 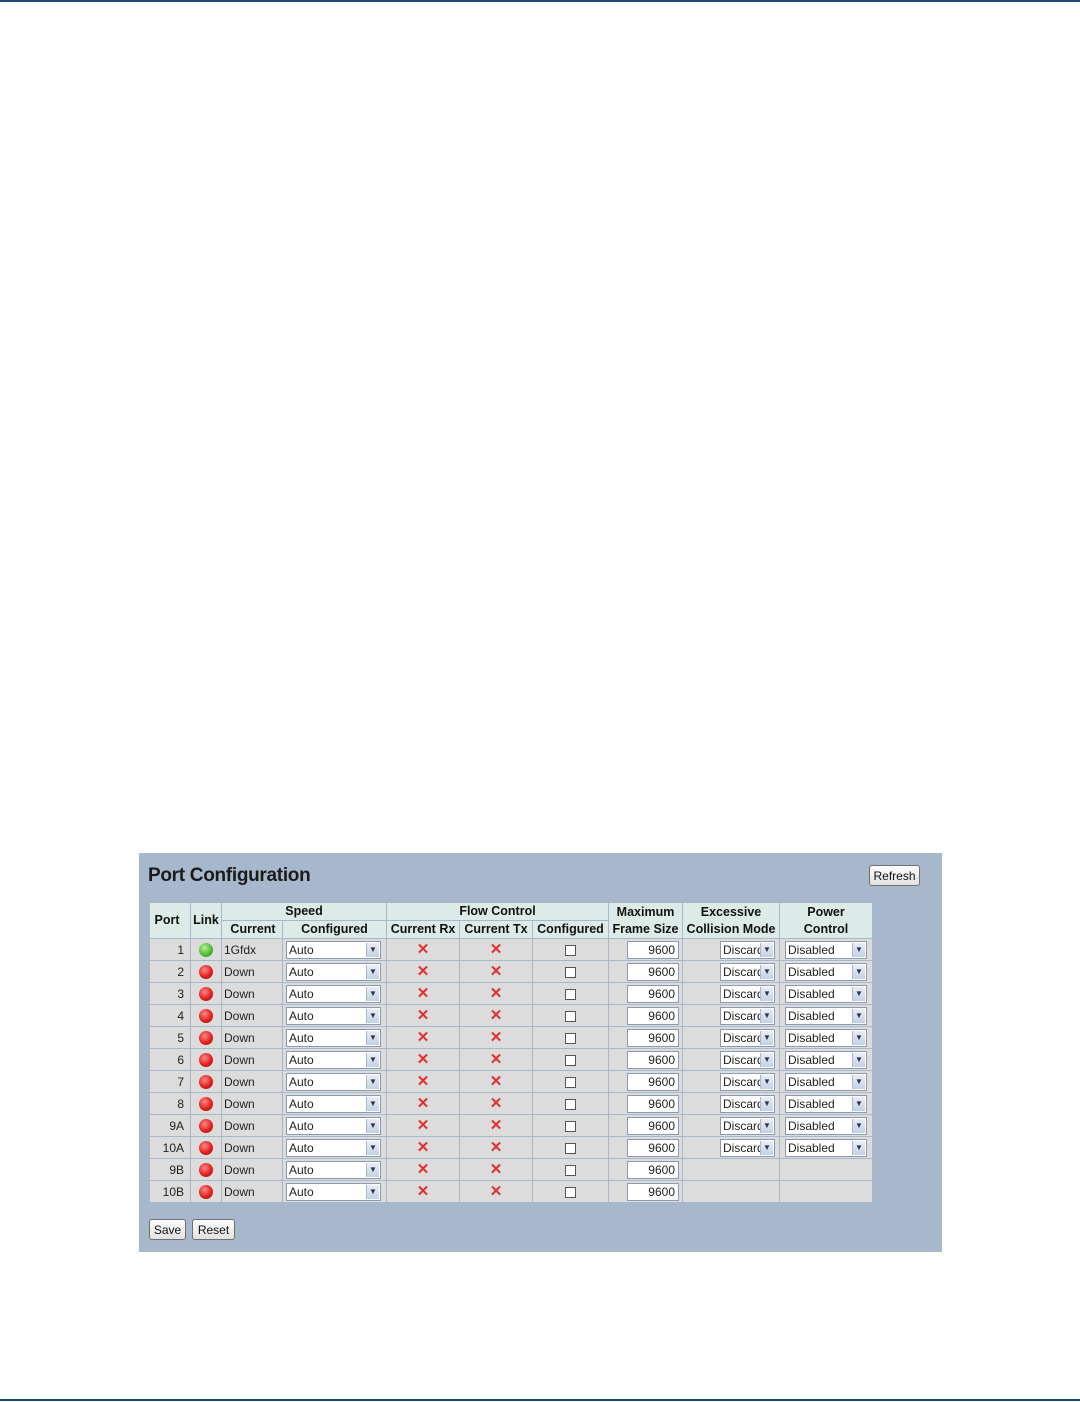 I want to click on port-number: 1, so click(x=170, y=949).